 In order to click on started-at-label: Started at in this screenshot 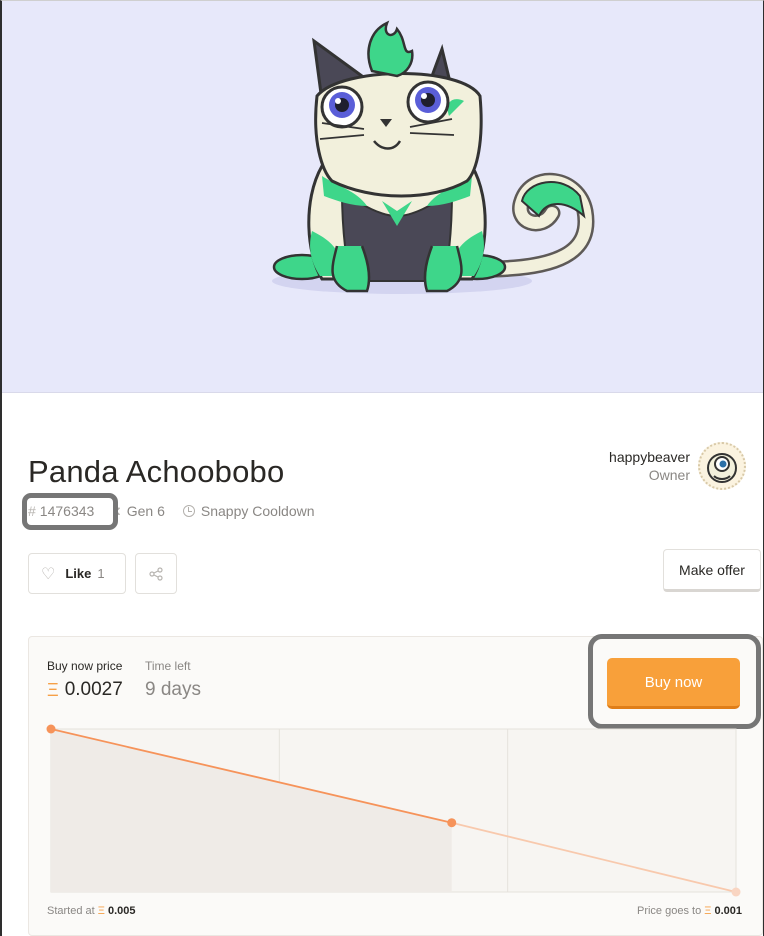, I will do `click(71, 911)`.